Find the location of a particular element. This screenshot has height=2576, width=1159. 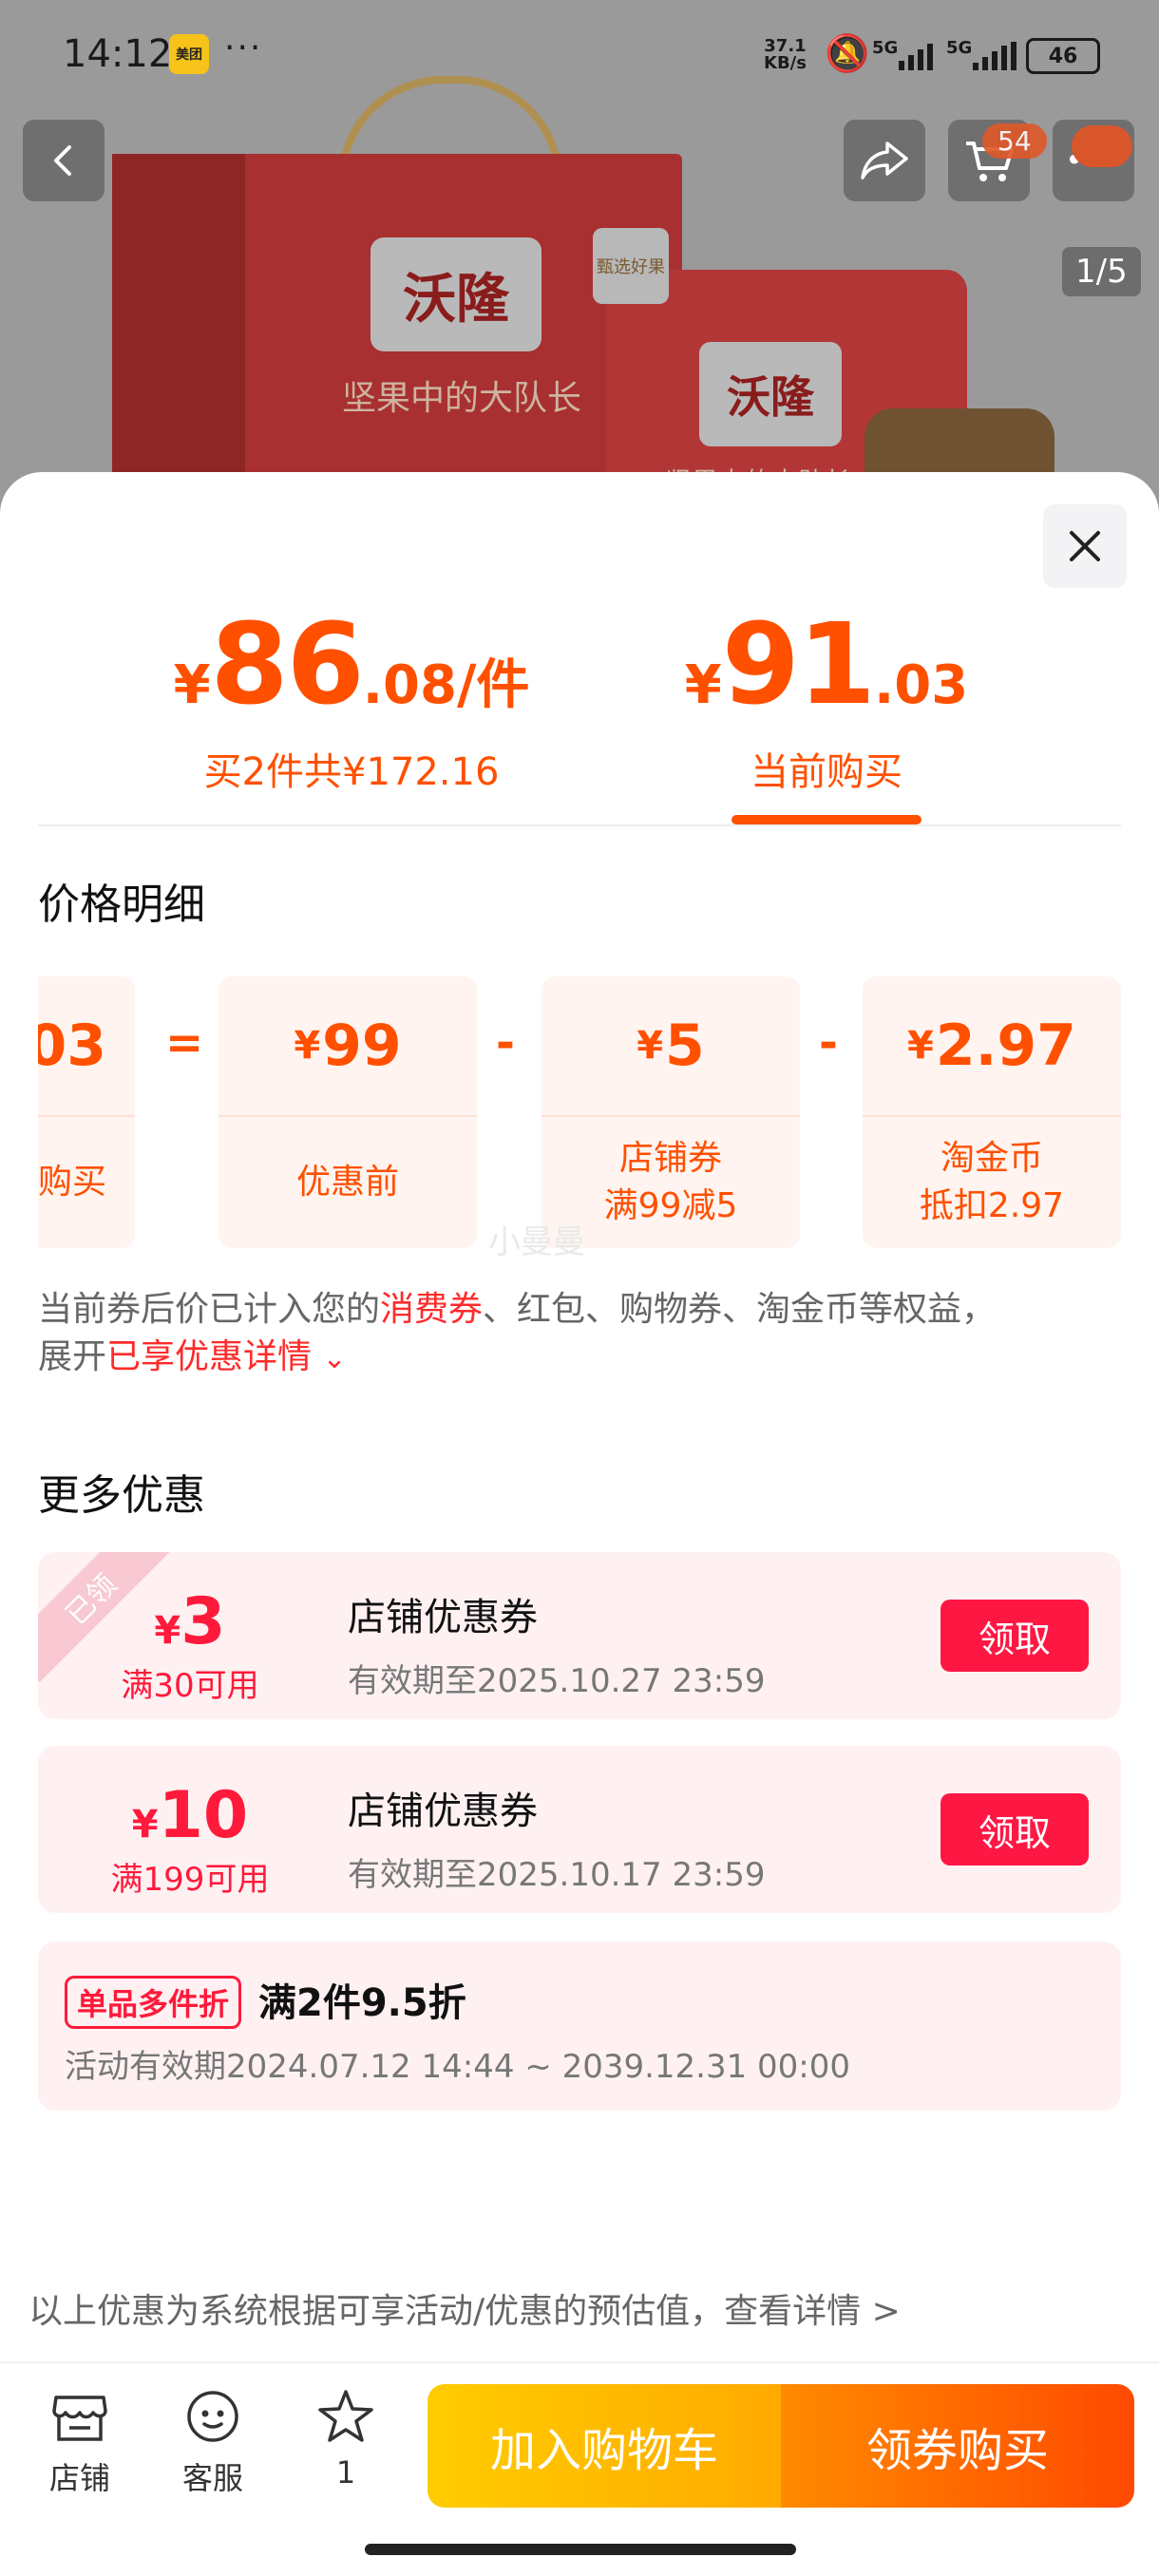

select-tag: 甄选好果 is located at coordinates (631, 266).